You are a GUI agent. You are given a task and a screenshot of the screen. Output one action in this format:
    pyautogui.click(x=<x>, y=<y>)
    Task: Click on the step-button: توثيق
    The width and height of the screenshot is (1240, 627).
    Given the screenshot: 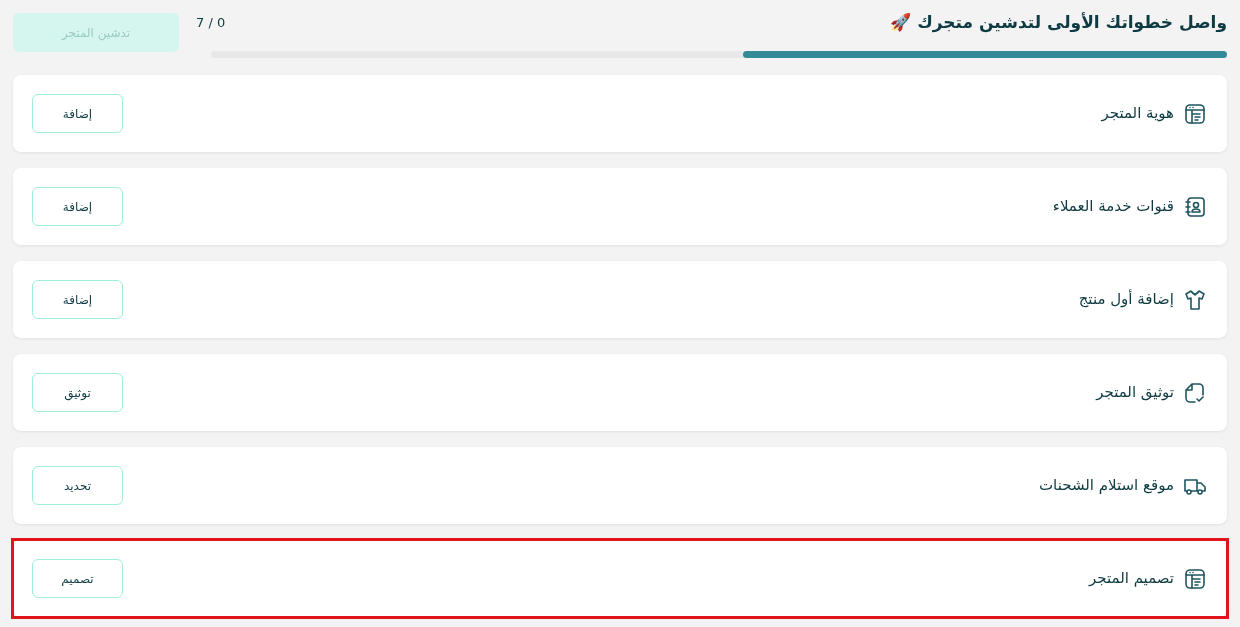 What is the action you would take?
    pyautogui.click(x=77, y=392)
    